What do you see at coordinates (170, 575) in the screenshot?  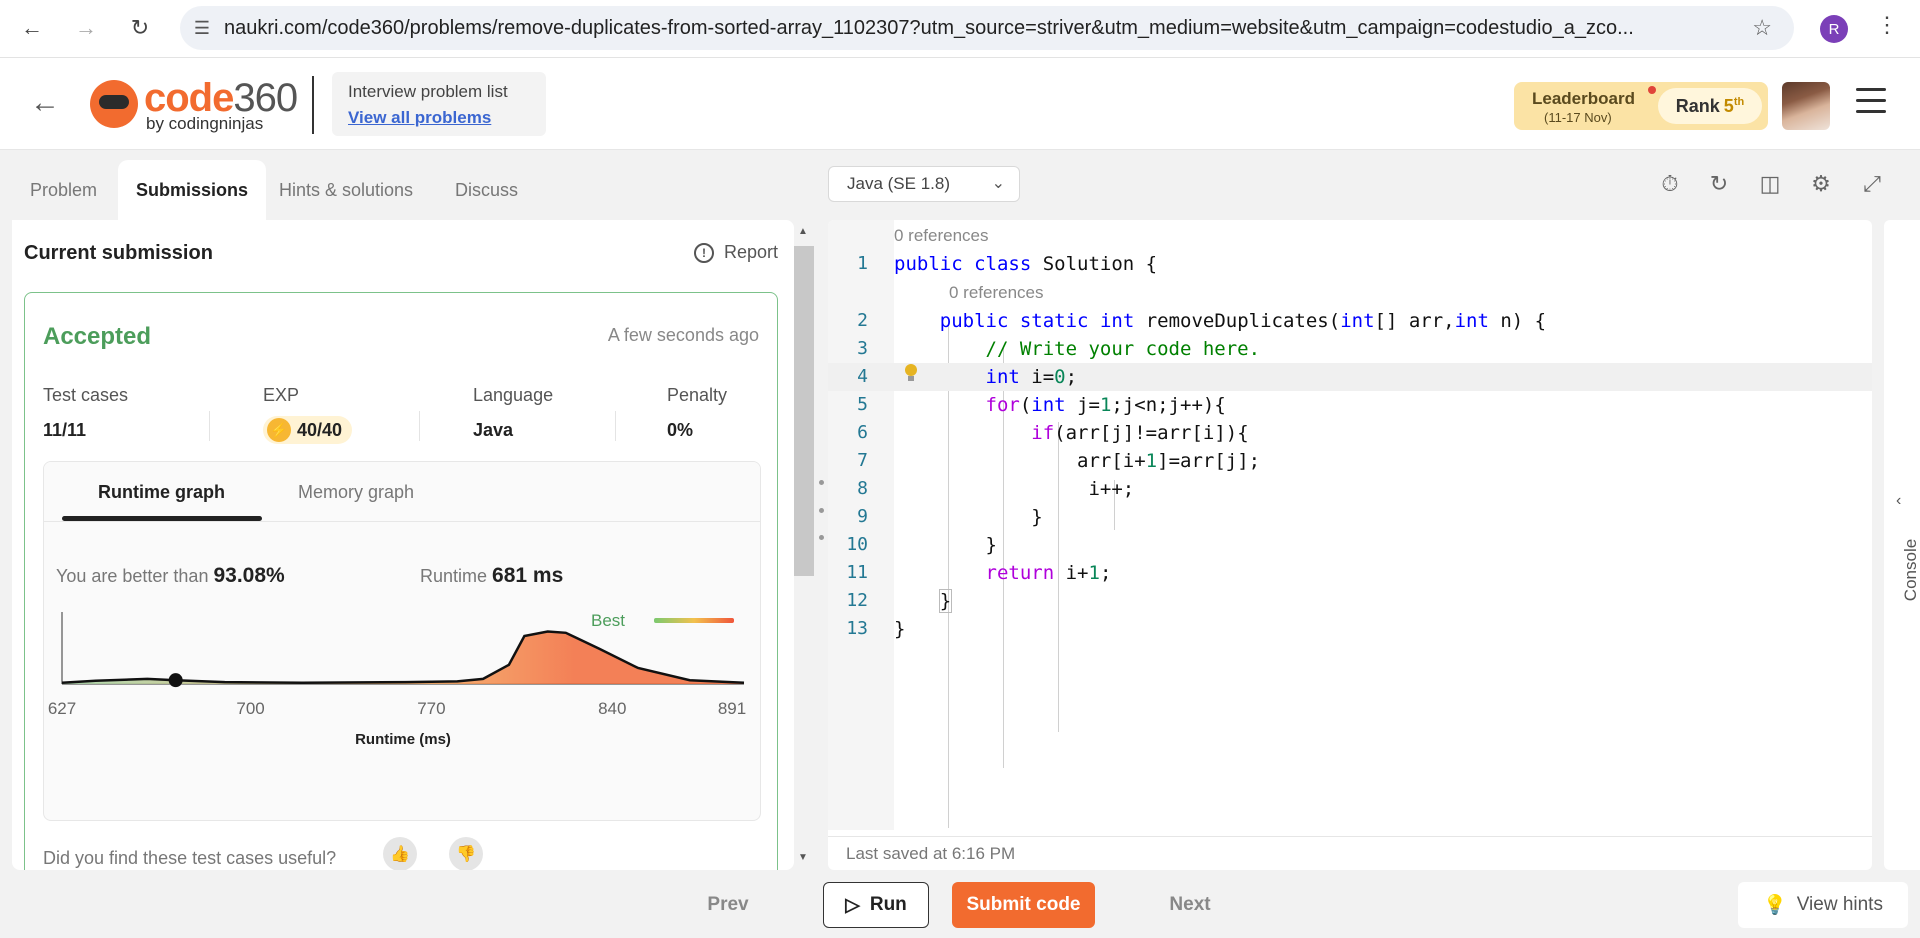 I see `better-than-text: You are better than 93.08%` at bounding box center [170, 575].